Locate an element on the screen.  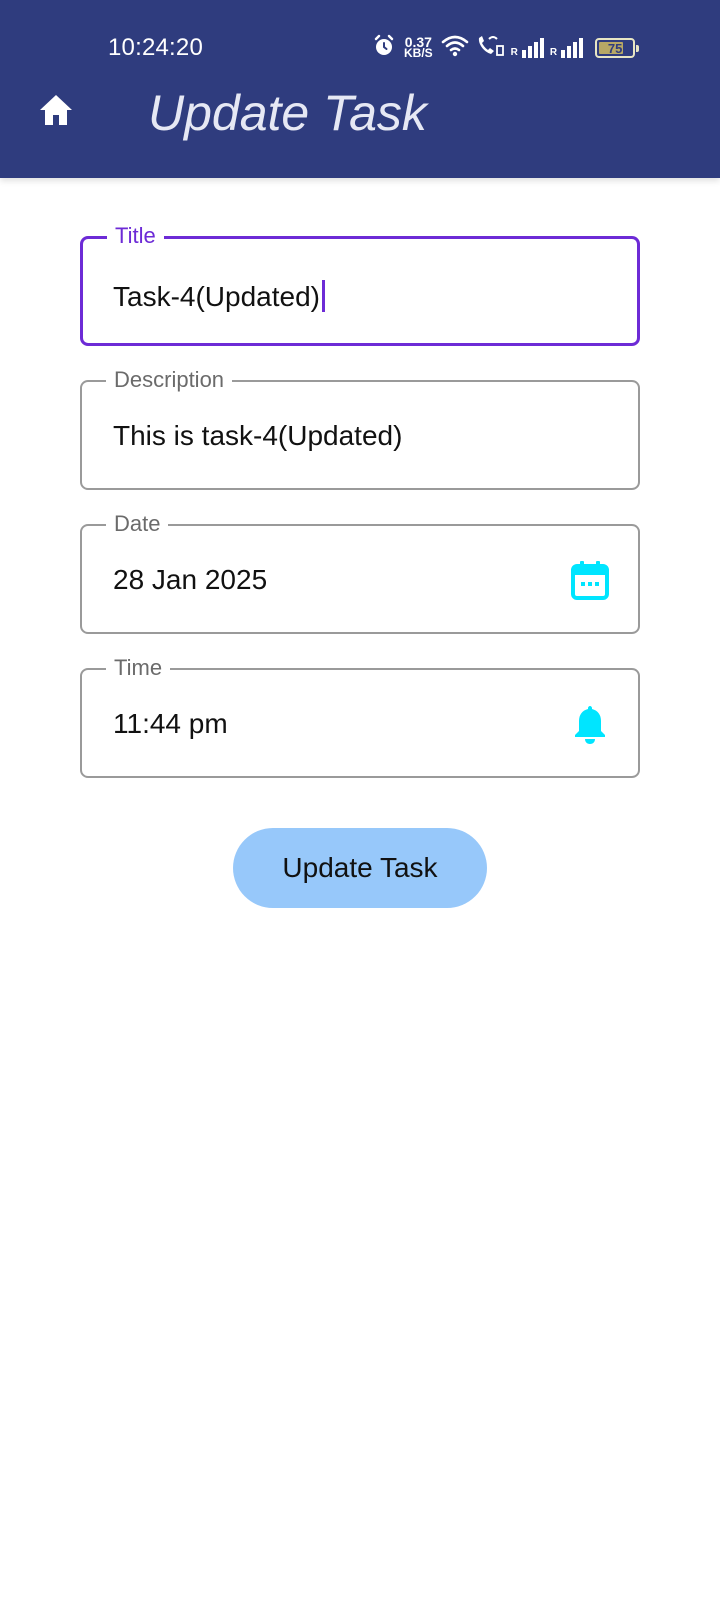
net-speed: 0.37 KB/S is located at coordinates (418, 47).